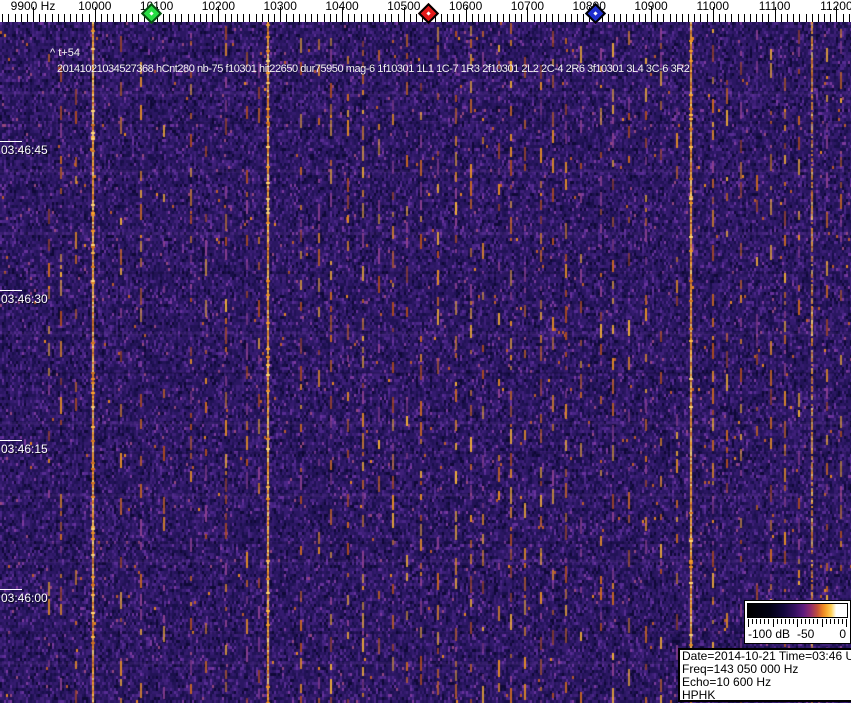 This screenshot has height=703, width=851. I want to click on db-max-label: 0, so click(842, 634).